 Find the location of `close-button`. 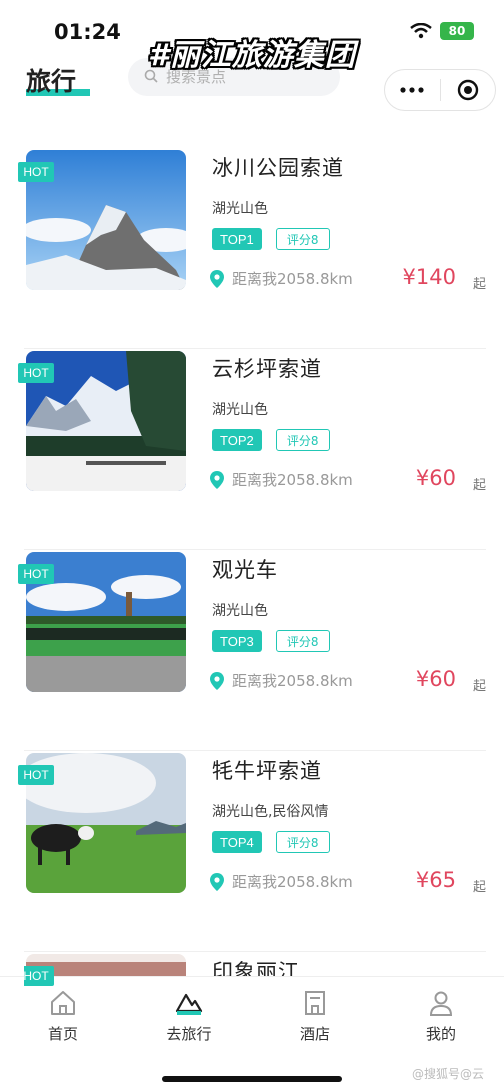

close-button is located at coordinates (467, 90).